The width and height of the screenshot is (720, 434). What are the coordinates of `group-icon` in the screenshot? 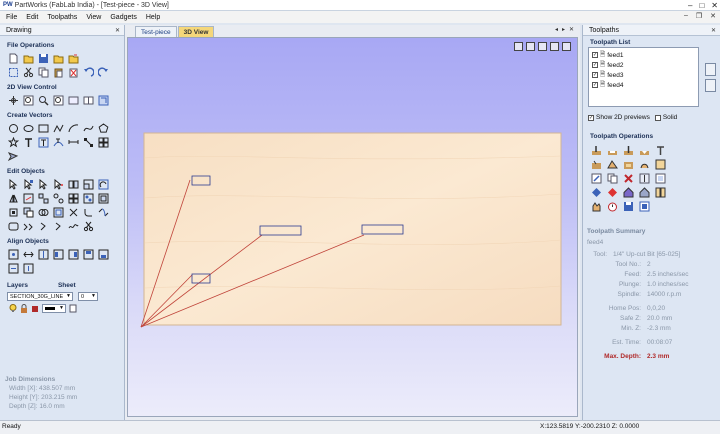 It's located at (43, 198).